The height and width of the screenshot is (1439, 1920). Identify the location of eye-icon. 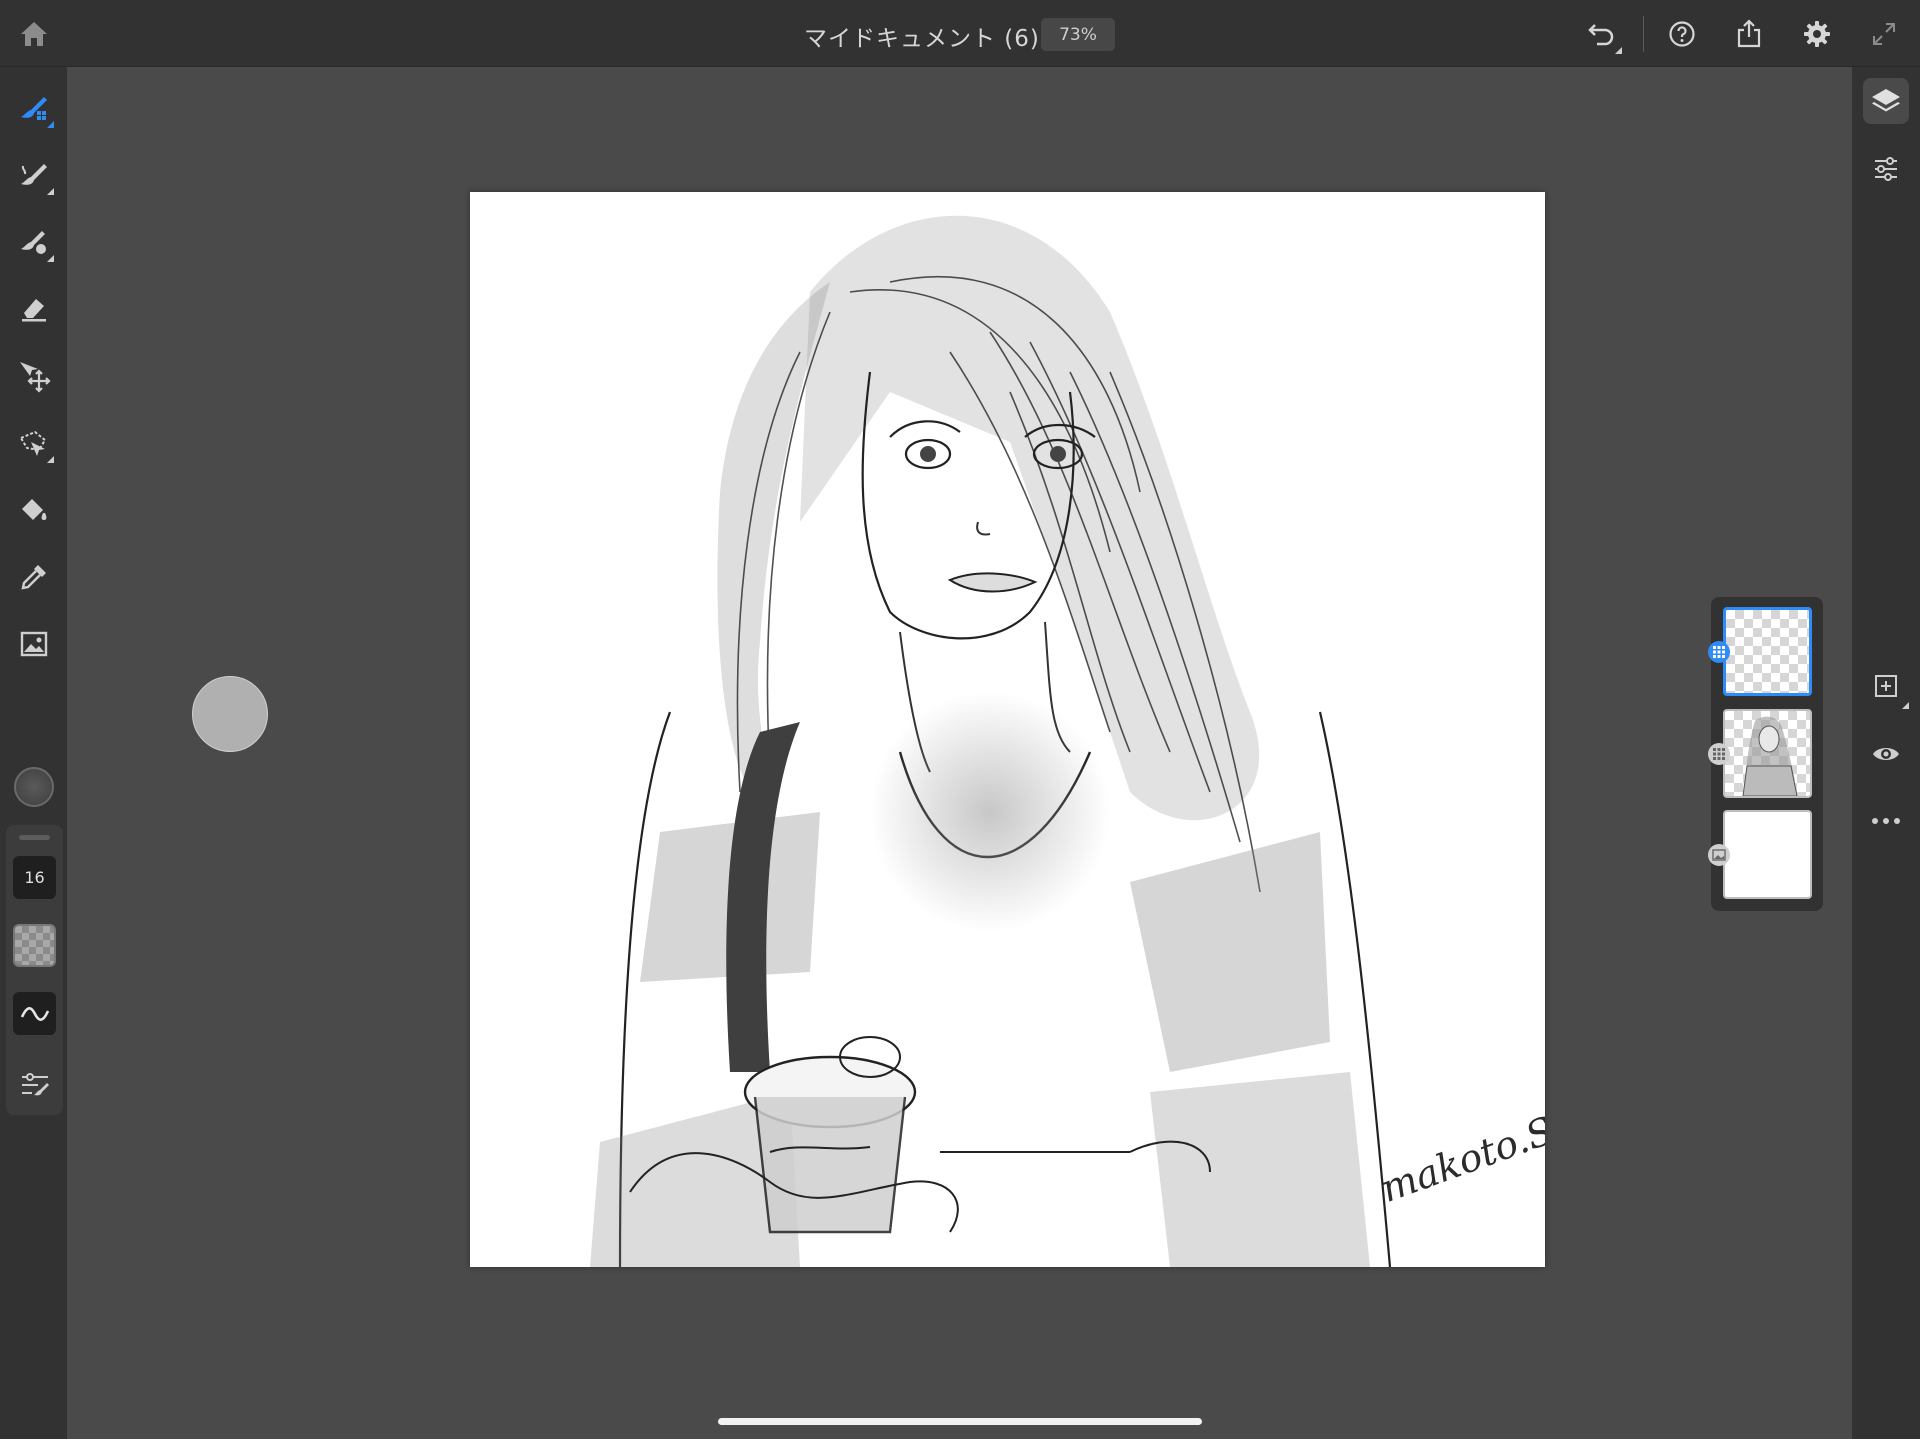
(1886, 754).